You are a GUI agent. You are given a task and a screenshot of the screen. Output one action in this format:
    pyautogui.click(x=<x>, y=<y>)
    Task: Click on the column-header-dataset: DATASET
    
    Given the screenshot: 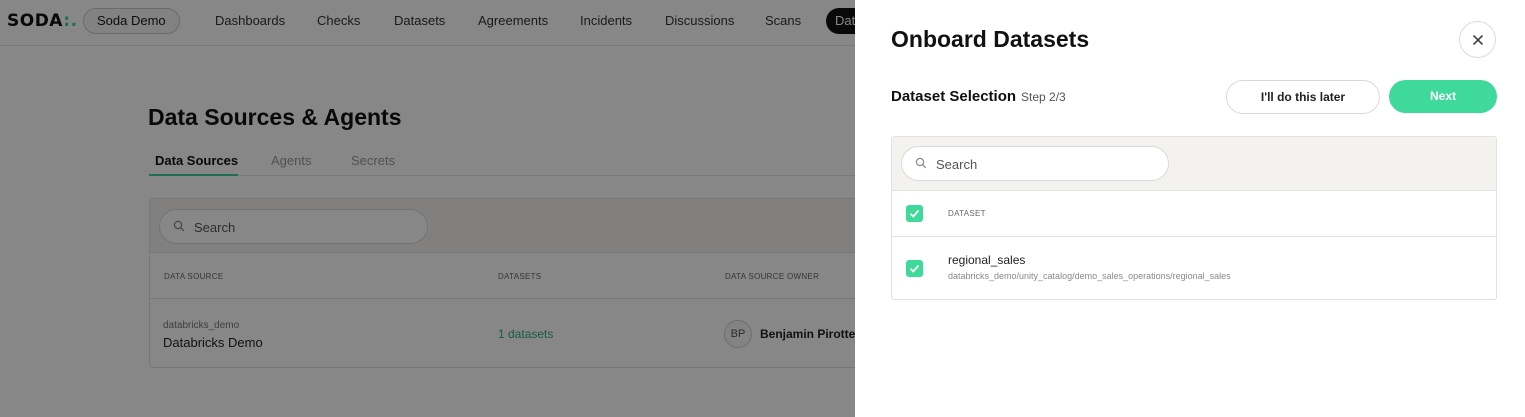 What is the action you would take?
    pyautogui.click(x=967, y=213)
    